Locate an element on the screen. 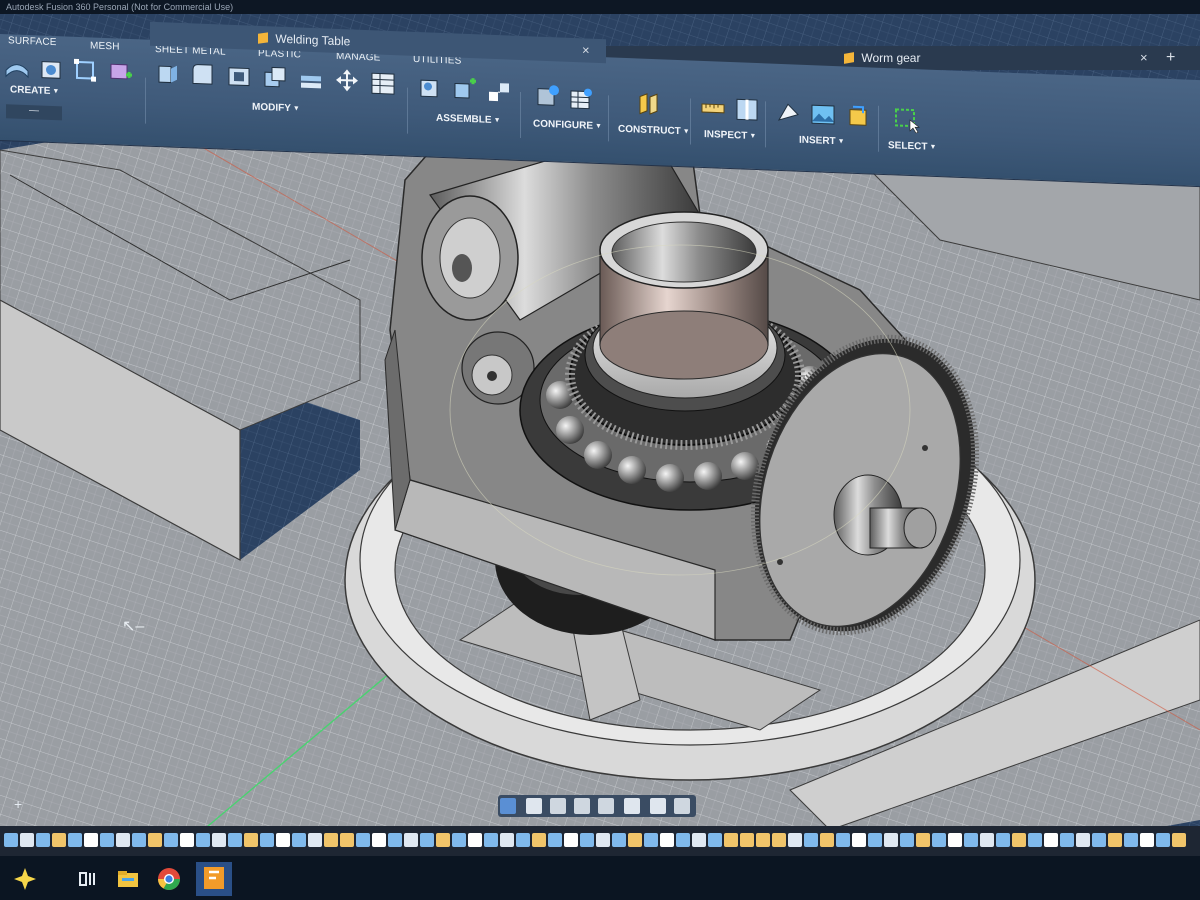  create-menu: CREATE ▼ is located at coordinates (34, 90).